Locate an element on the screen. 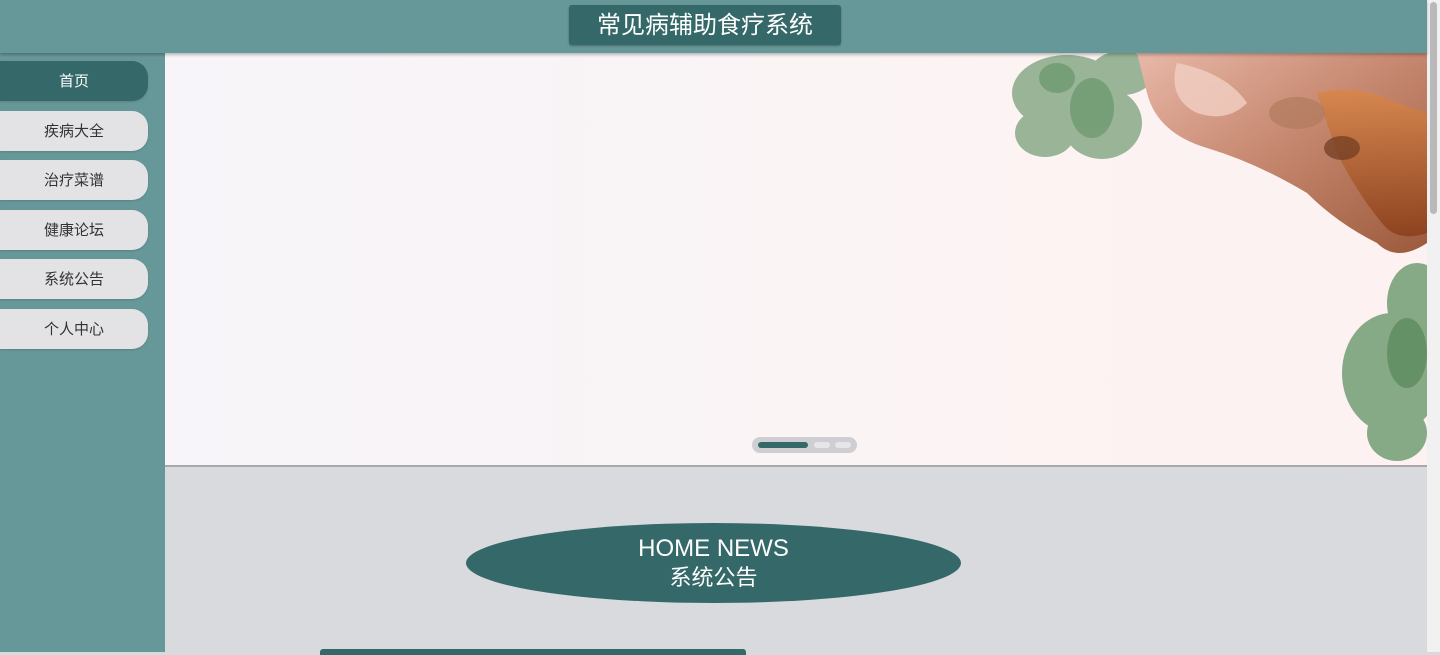  sidebar-item-diseases: 疾病大全 is located at coordinates (74, 131).